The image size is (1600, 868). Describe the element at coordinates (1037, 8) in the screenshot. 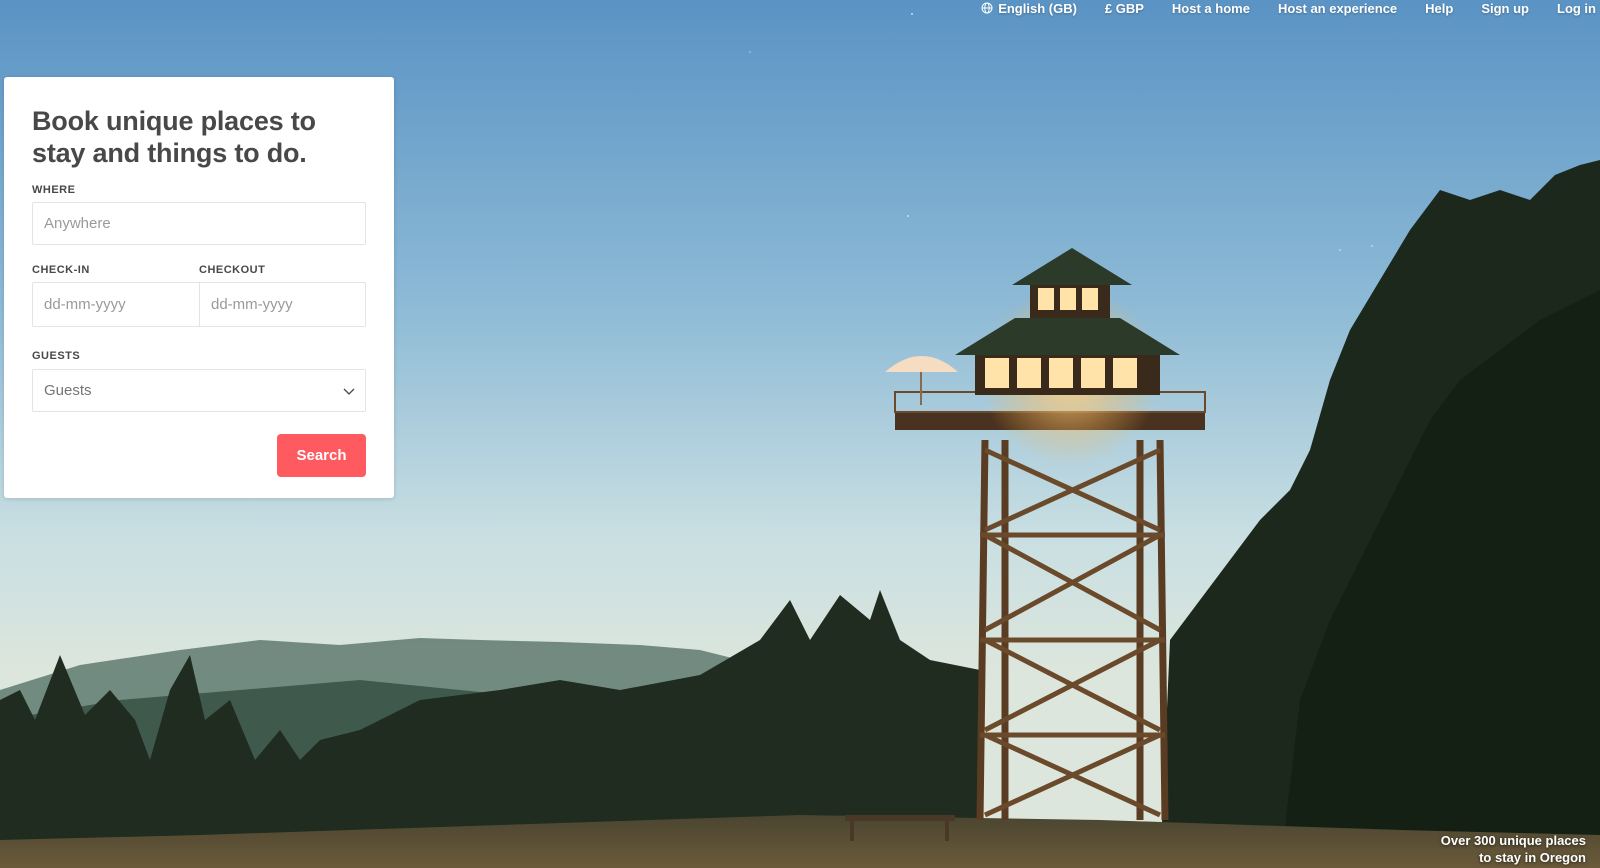

I see `nav-language-label: English (GB)` at that location.